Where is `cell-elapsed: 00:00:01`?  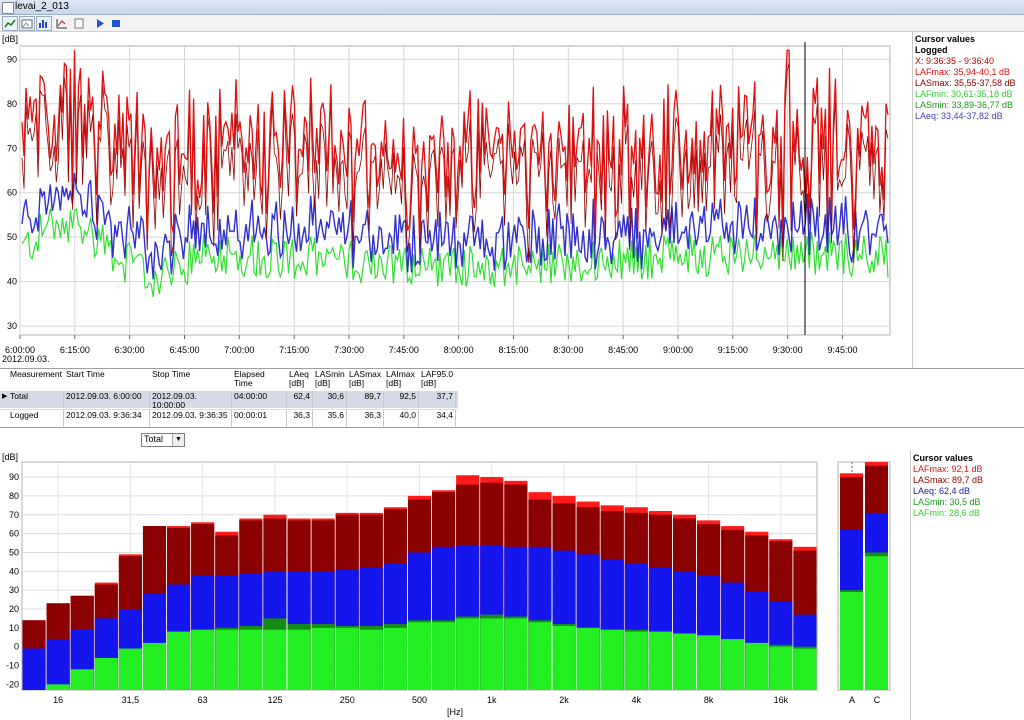
cell-elapsed: 00:00:01 is located at coordinates (259, 418).